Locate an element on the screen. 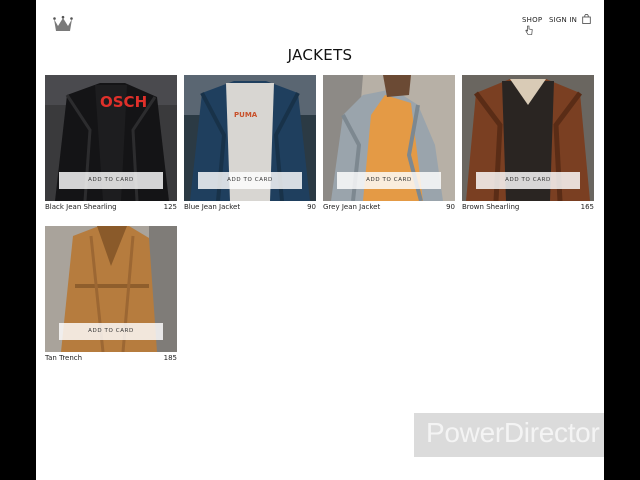  product-card: ADD TO CARD Brown Shearling 165 is located at coordinates (528, 150).